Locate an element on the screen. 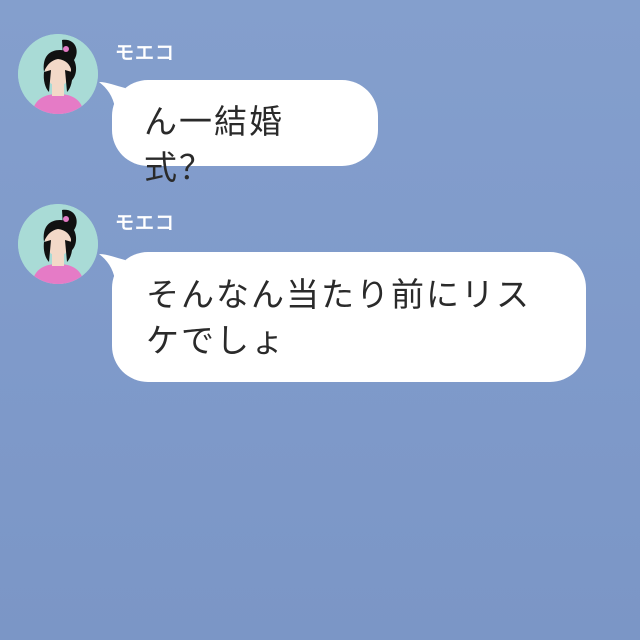 The width and height of the screenshot is (640, 640). message-text: そんなん当たり前にリスケでしょ is located at coordinates (338, 317).